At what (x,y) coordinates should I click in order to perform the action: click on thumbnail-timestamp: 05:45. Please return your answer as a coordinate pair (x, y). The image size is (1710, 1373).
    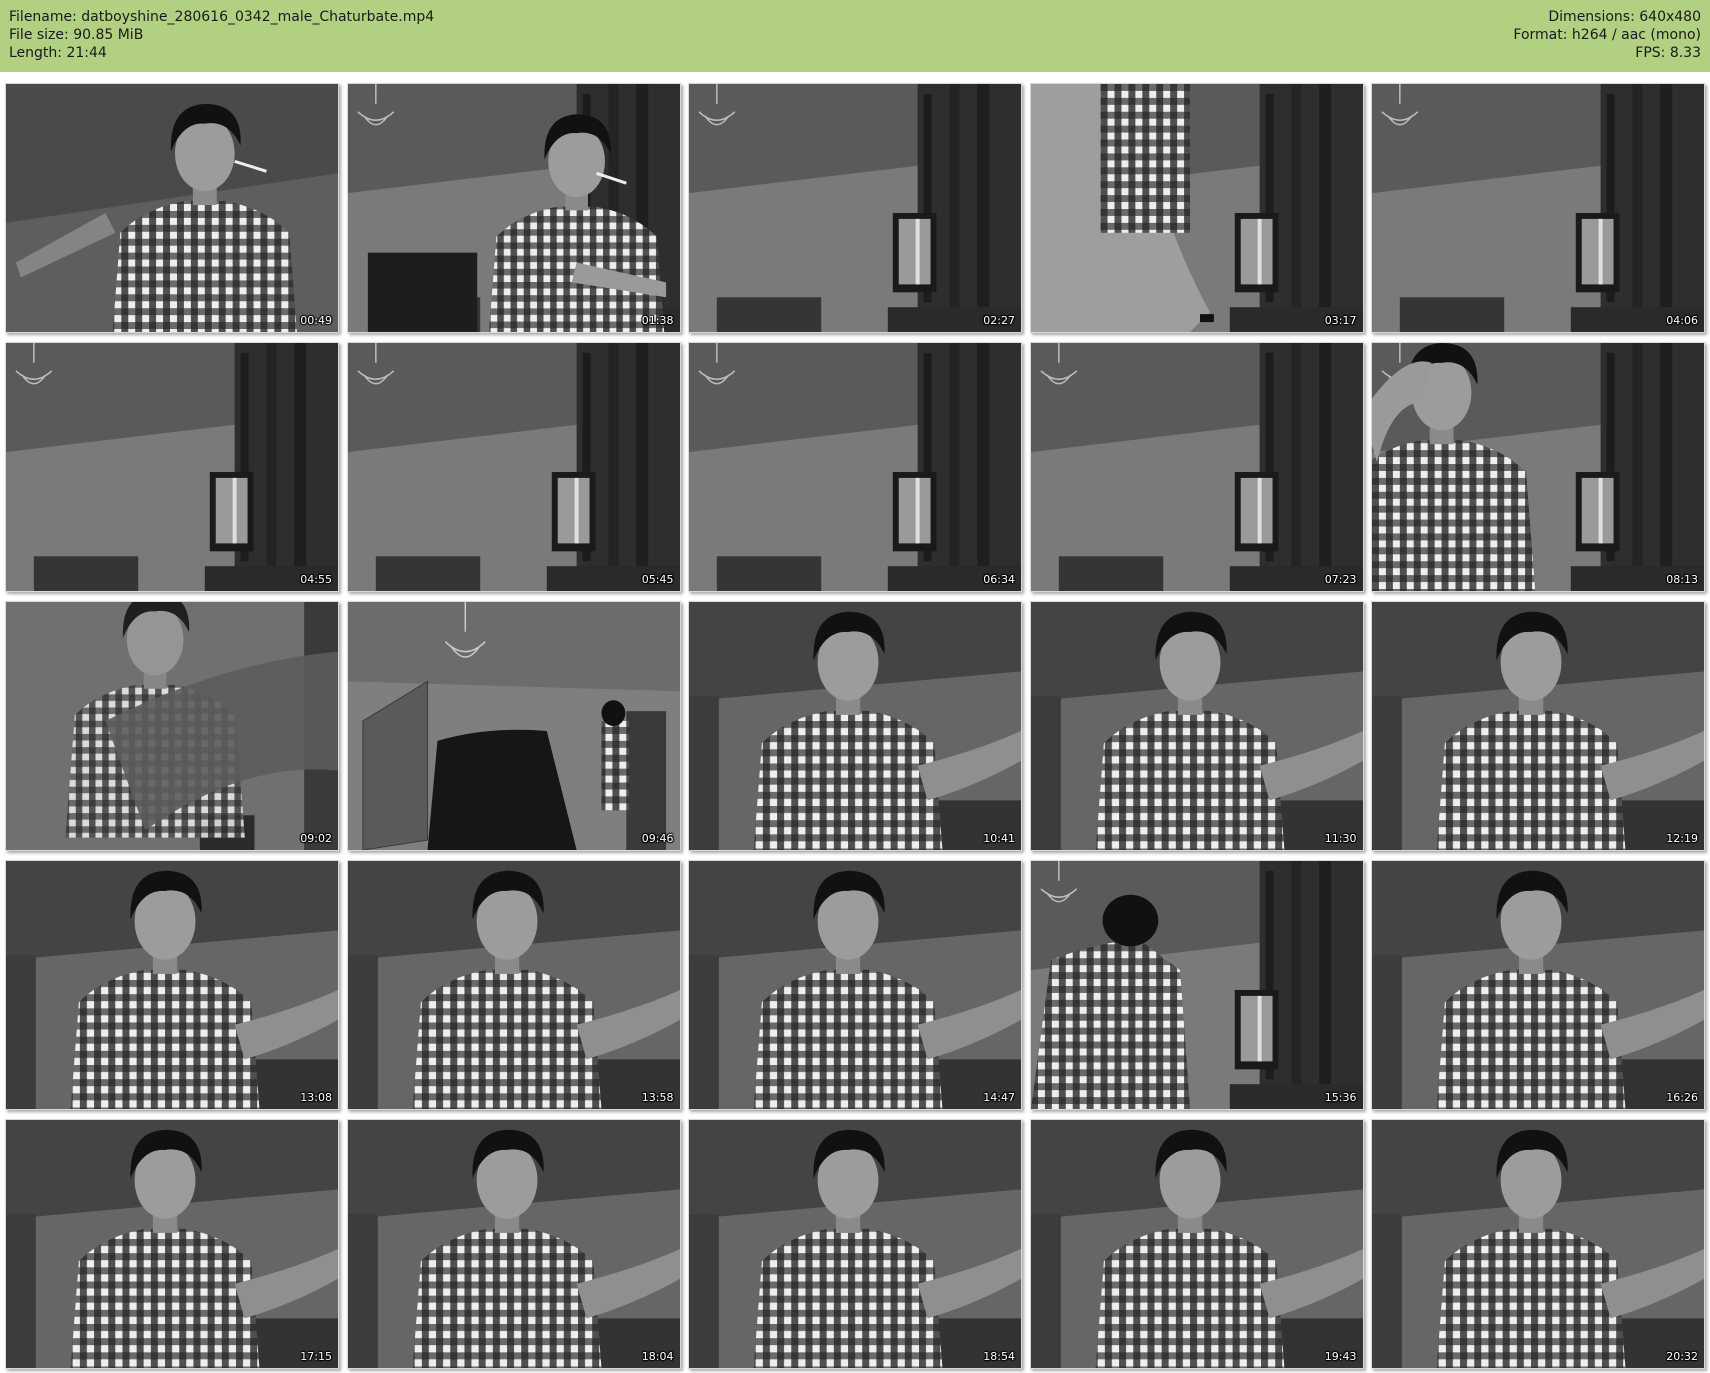
    Looking at the image, I should click on (657, 579).